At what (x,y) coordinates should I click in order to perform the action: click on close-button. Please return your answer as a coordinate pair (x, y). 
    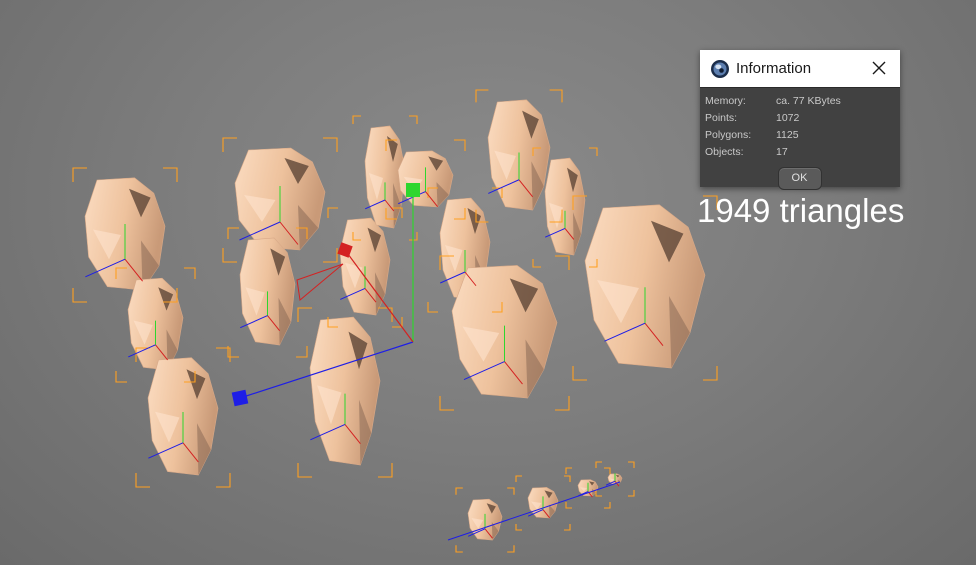
    Looking at the image, I should click on (879, 68).